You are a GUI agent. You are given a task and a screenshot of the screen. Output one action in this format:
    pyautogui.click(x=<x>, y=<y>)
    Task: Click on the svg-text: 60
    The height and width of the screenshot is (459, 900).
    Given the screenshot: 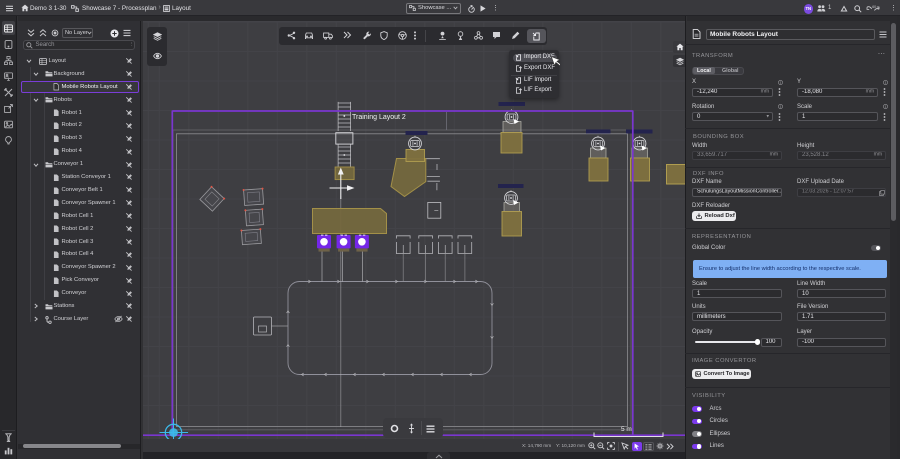 What is the action you would take?
    pyautogui.click(x=874, y=7)
    